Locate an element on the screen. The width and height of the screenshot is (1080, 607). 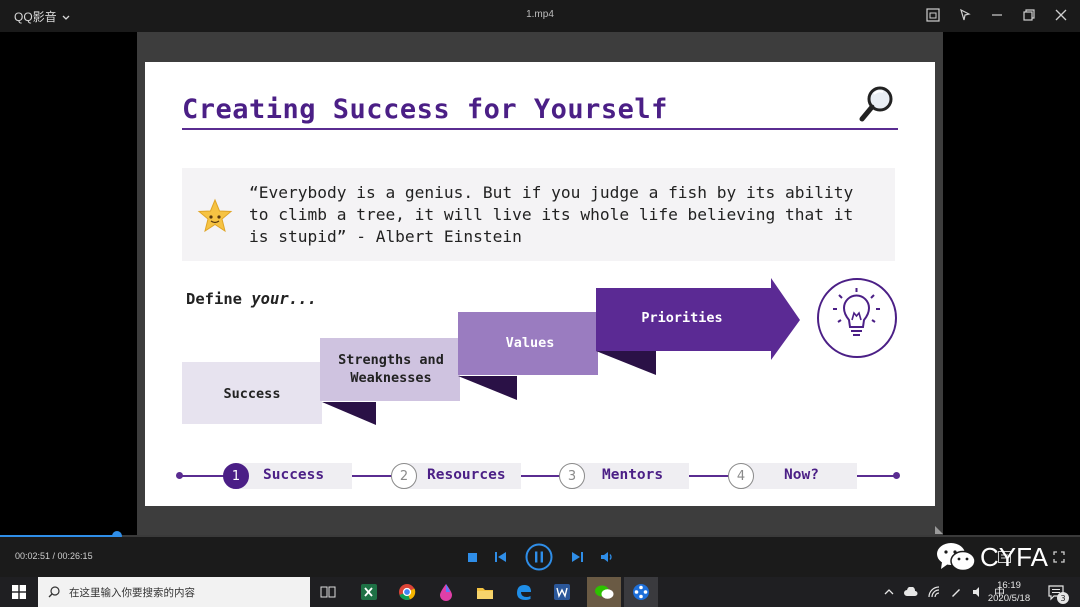
step-label-success: Success is located at coordinates (252, 394).